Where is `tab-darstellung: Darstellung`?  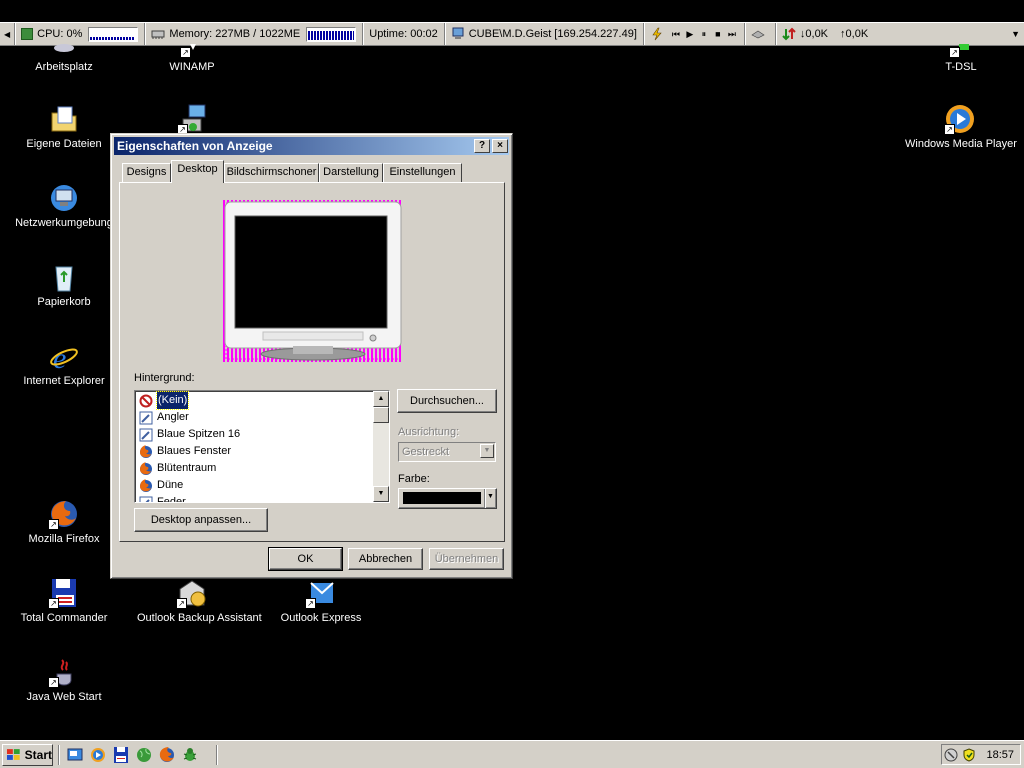 tab-darstellung: Darstellung is located at coordinates (351, 172).